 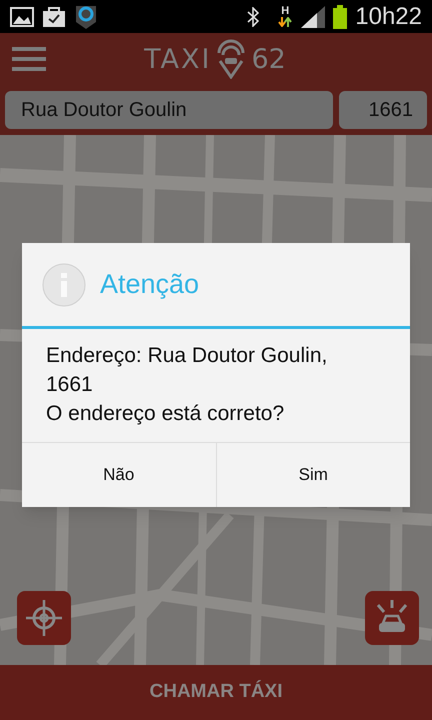 What do you see at coordinates (86, 17) in the screenshot?
I see `location-pin-icon` at bounding box center [86, 17].